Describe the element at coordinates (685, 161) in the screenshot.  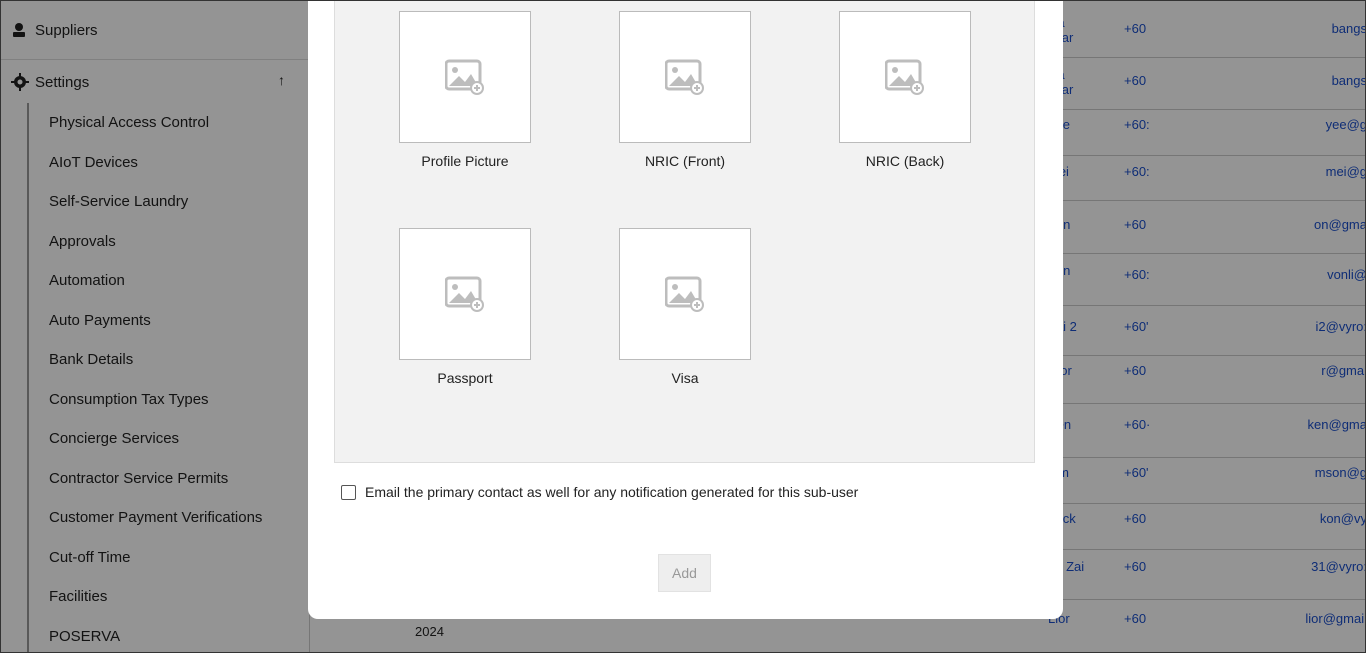
I see `tile-caption: NRIC (Front)` at that location.